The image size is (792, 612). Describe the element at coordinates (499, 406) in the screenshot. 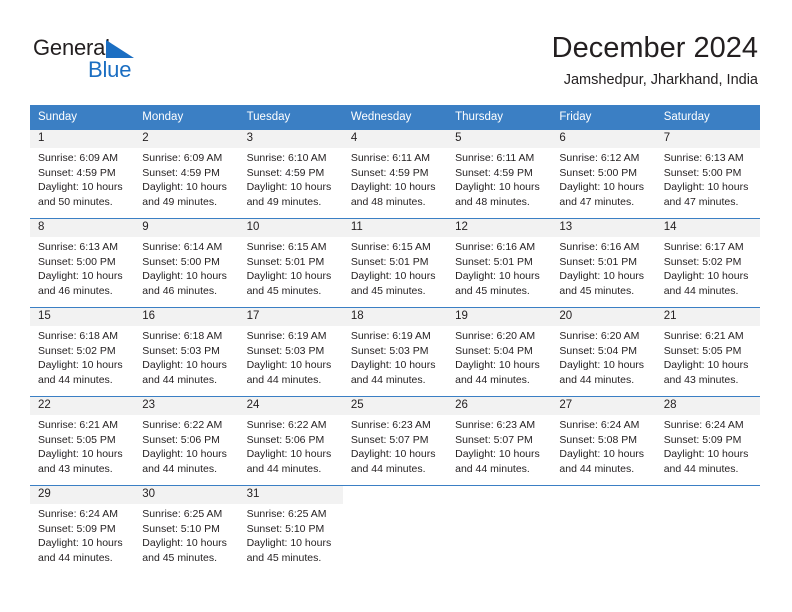

I see `day-number: 26` at that location.